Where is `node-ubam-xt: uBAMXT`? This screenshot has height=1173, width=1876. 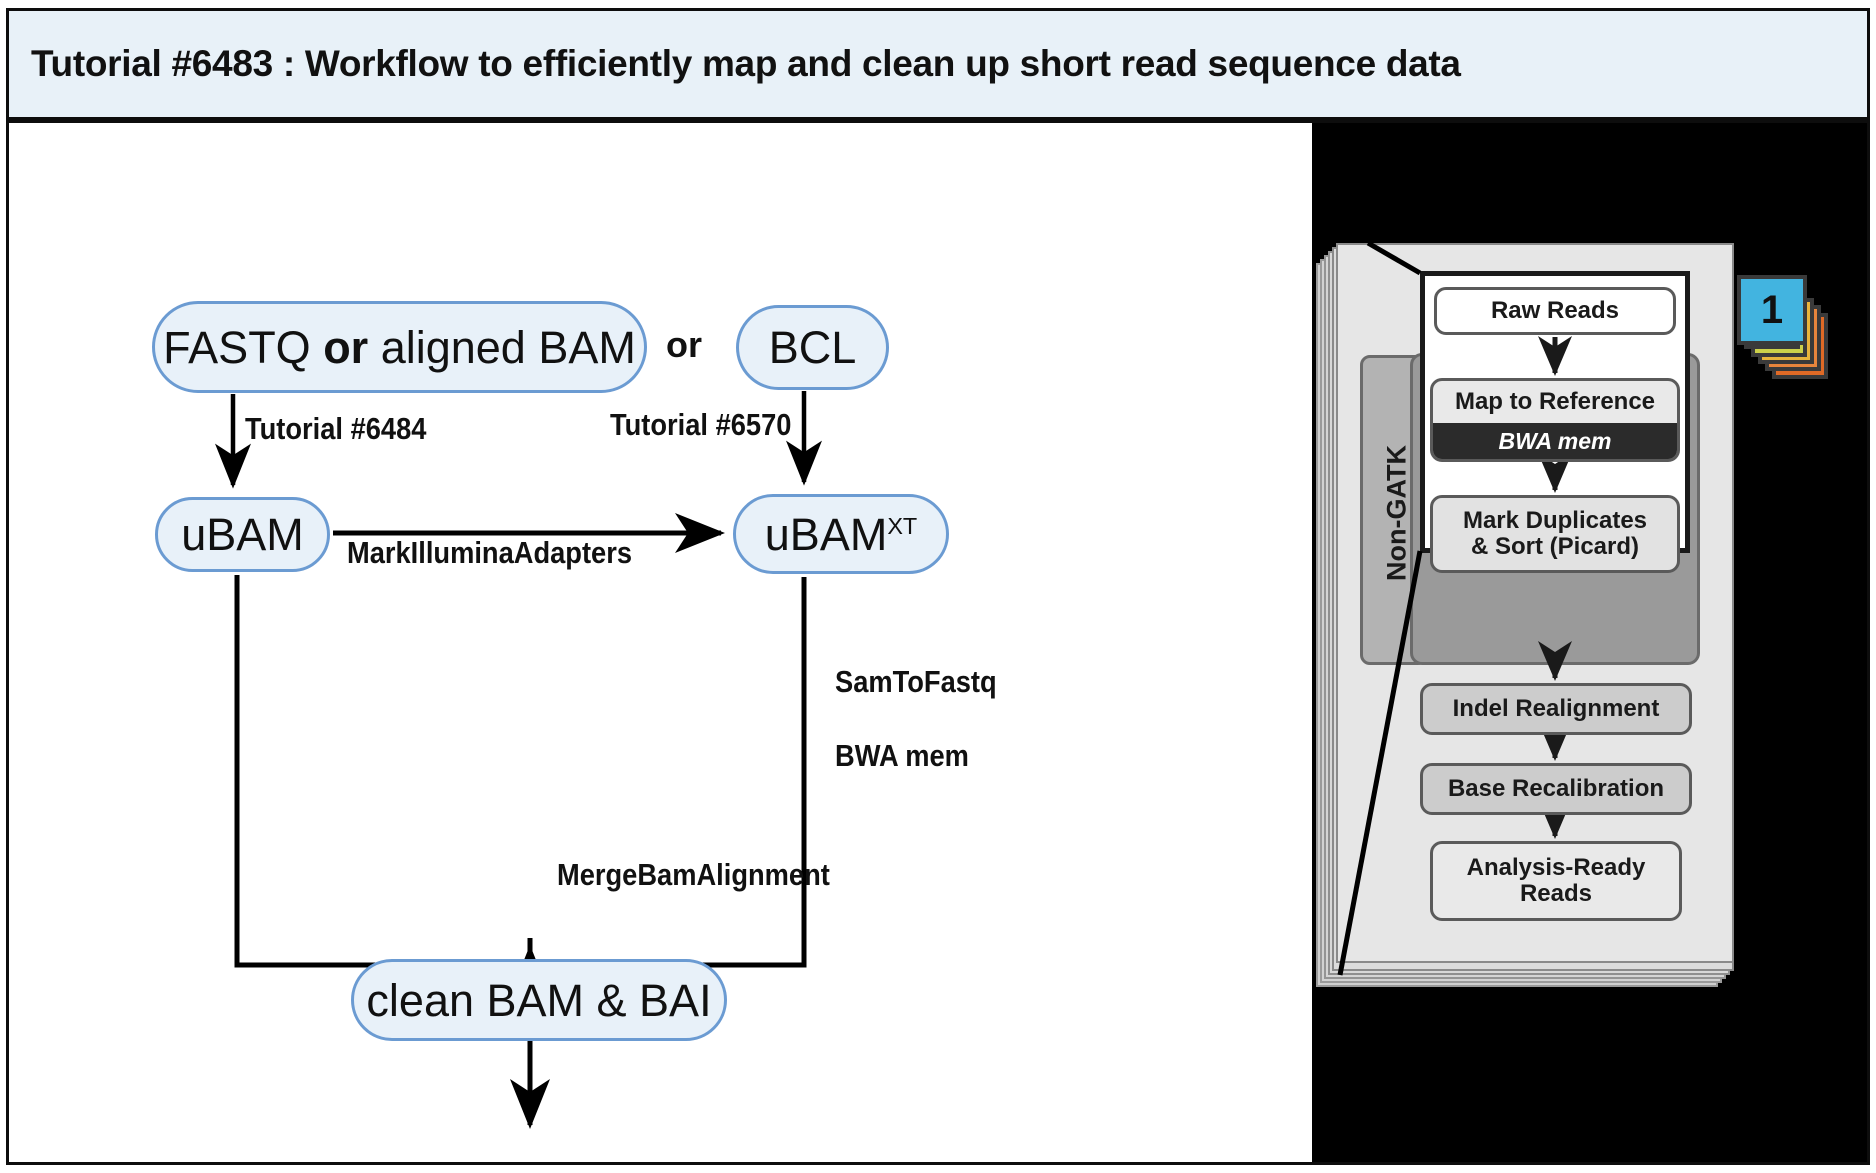 node-ubam-xt: uBAMXT is located at coordinates (841, 534).